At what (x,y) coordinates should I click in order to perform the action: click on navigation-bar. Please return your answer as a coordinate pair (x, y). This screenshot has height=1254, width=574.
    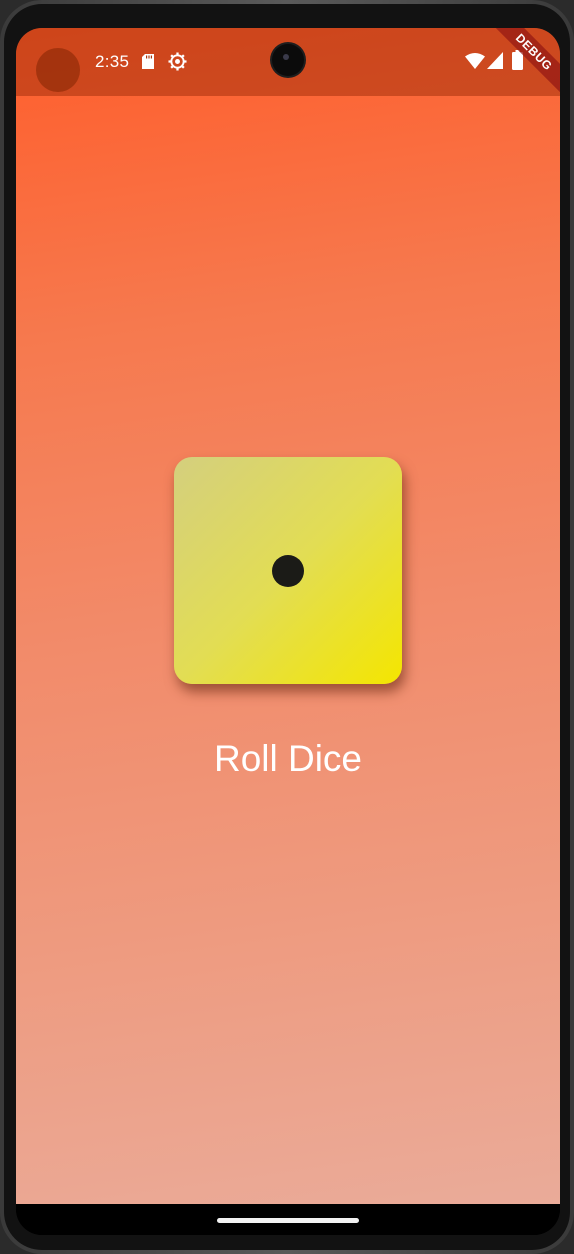
    Looking at the image, I should click on (288, 1219).